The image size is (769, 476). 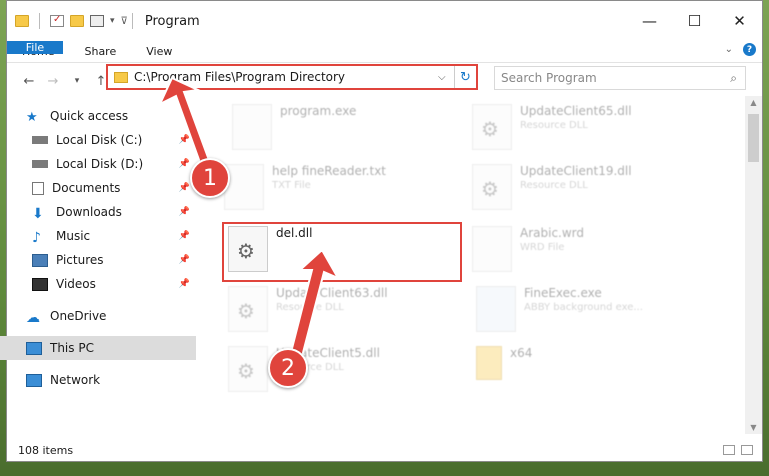 What do you see at coordinates (738, 450) in the screenshot?
I see `view-toggle` at bounding box center [738, 450].